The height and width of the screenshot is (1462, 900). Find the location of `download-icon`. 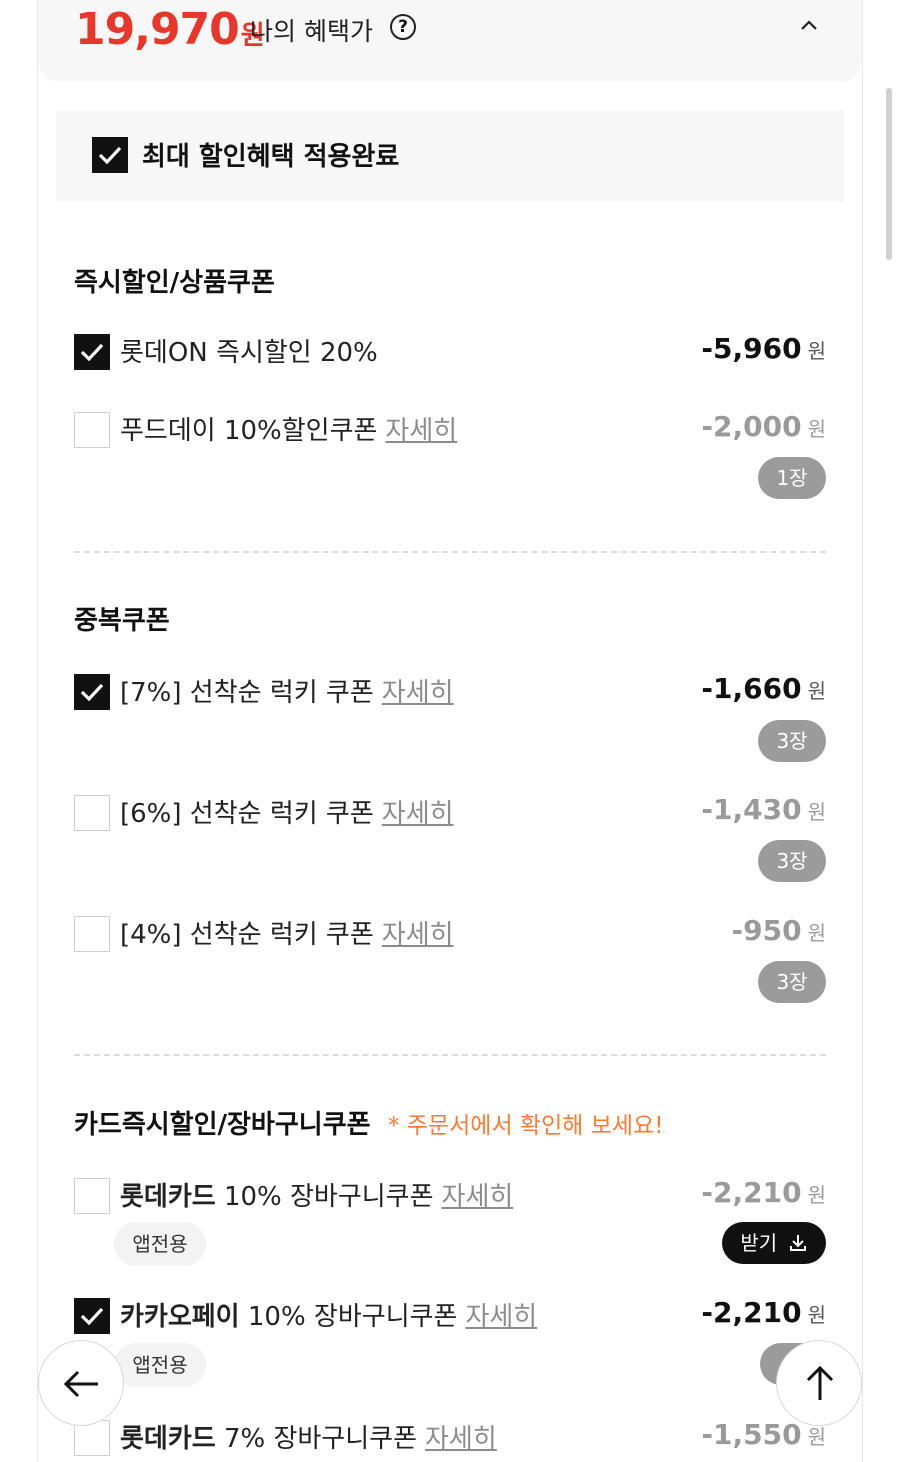

download-icon is located at coordinates (797, 1243).